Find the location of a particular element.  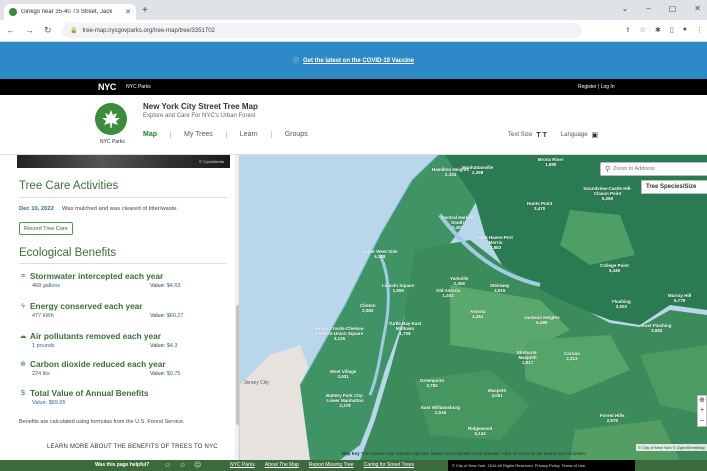

benefit-title: Stormwater intercepted each year is located at coordinates (97, 276).